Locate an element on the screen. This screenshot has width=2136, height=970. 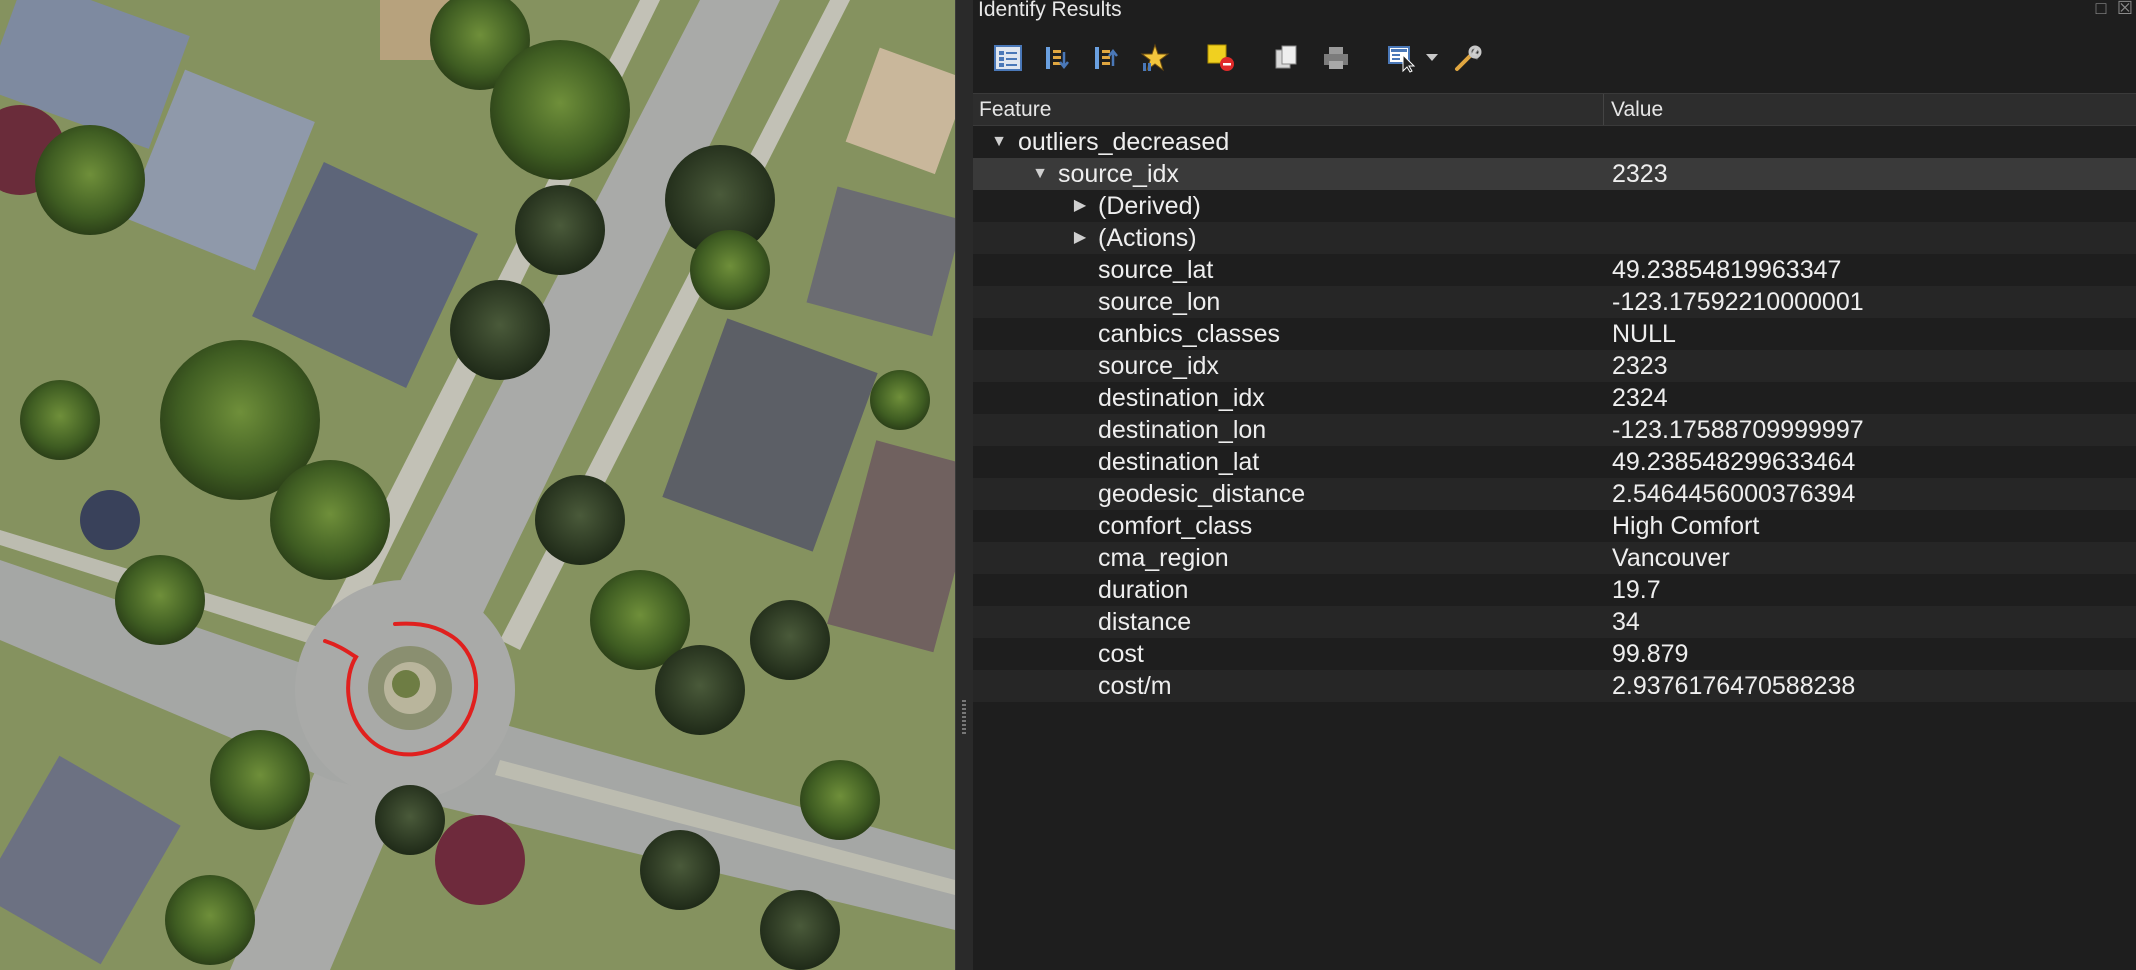
attribute-name: duration is located at coordinates (1143, 590).